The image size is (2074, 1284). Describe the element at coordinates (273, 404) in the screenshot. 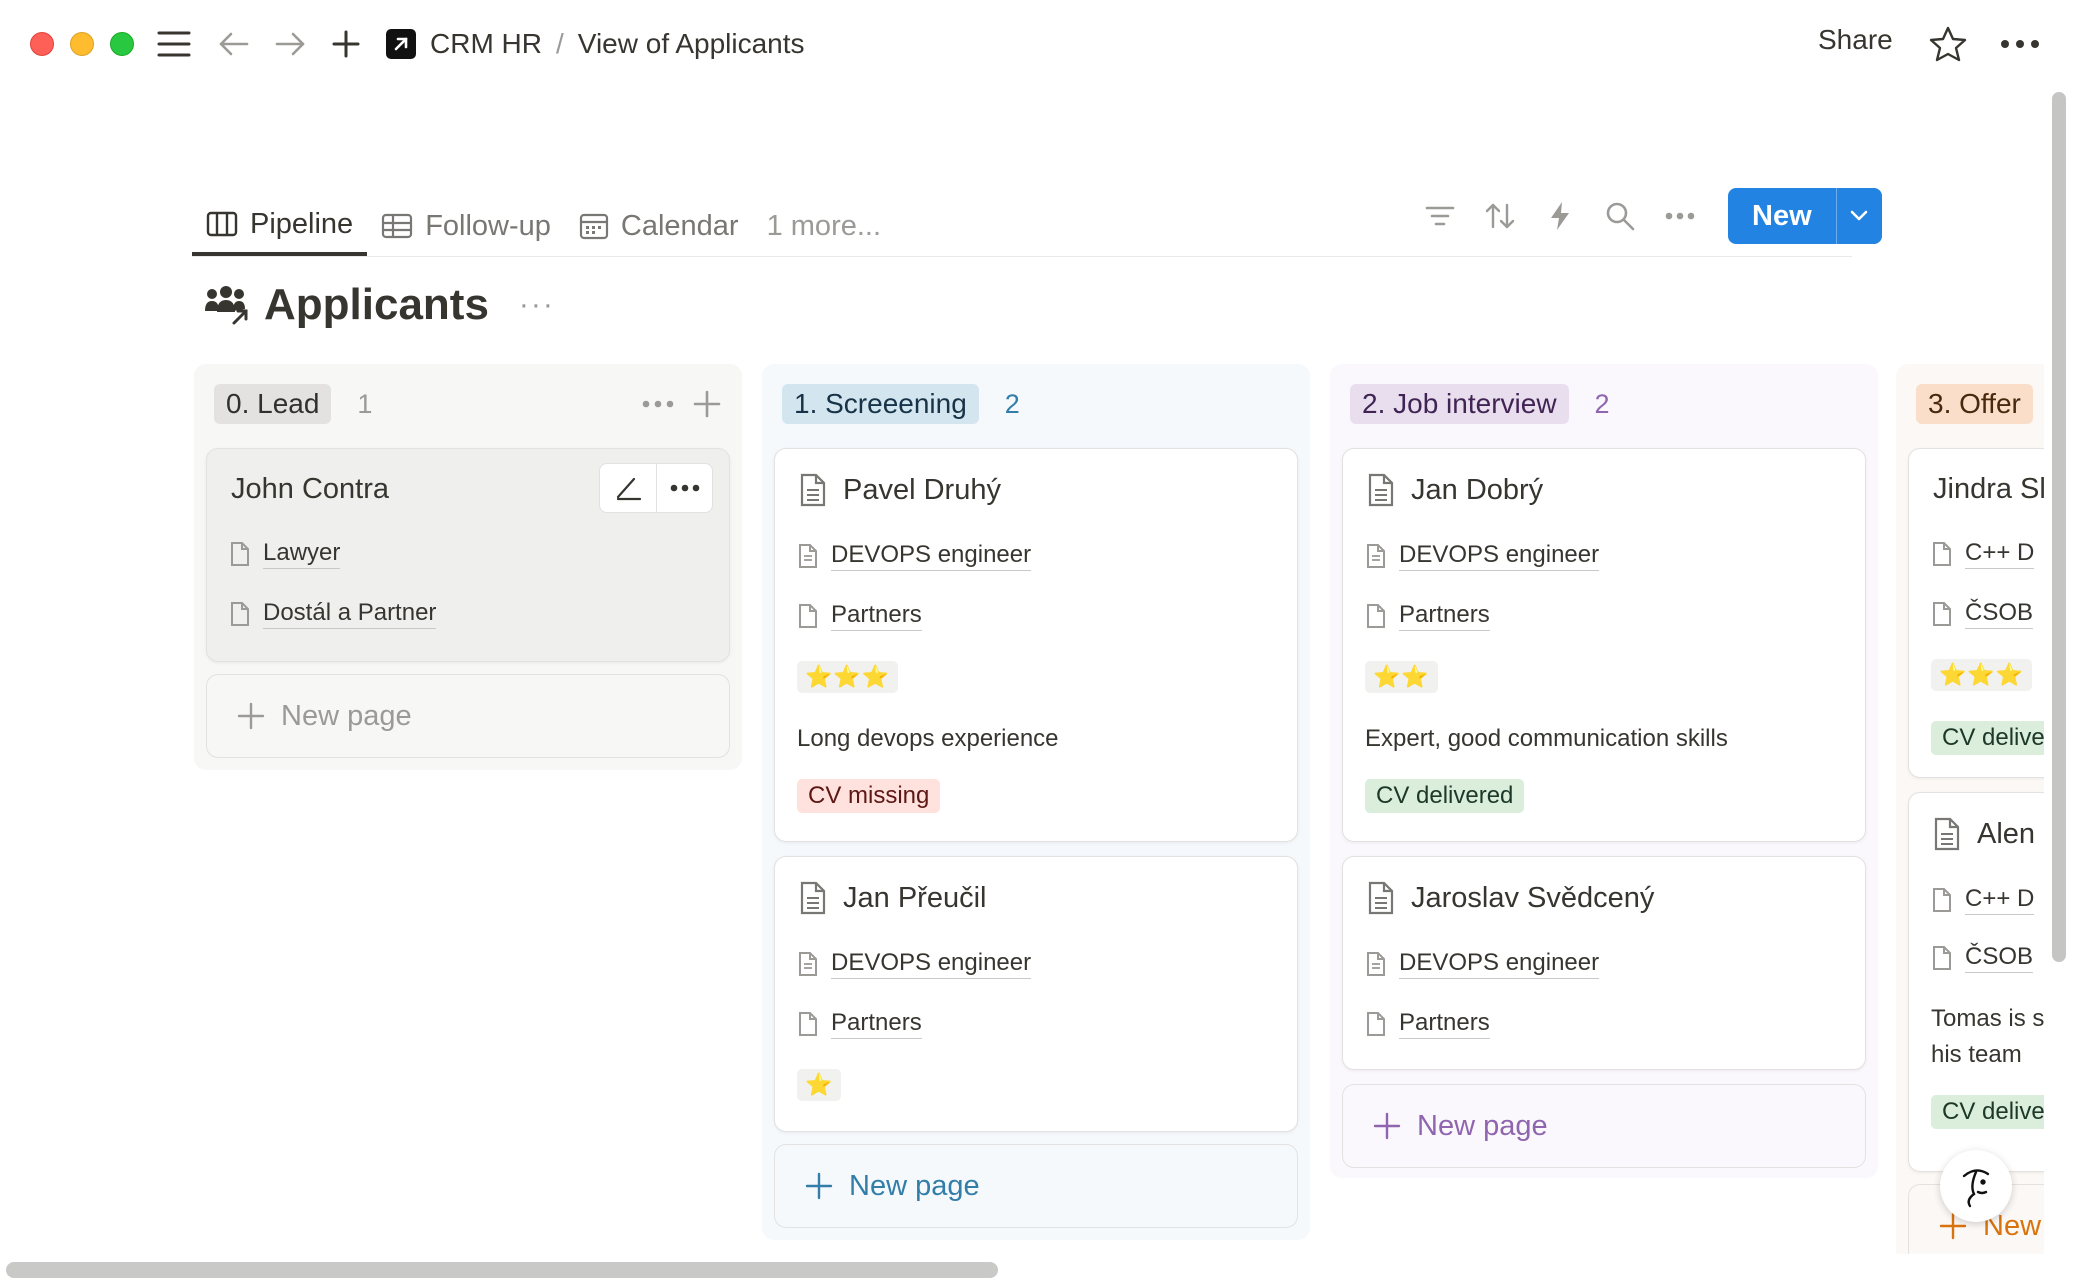

I see `column-label: 0. Lead` at that location.